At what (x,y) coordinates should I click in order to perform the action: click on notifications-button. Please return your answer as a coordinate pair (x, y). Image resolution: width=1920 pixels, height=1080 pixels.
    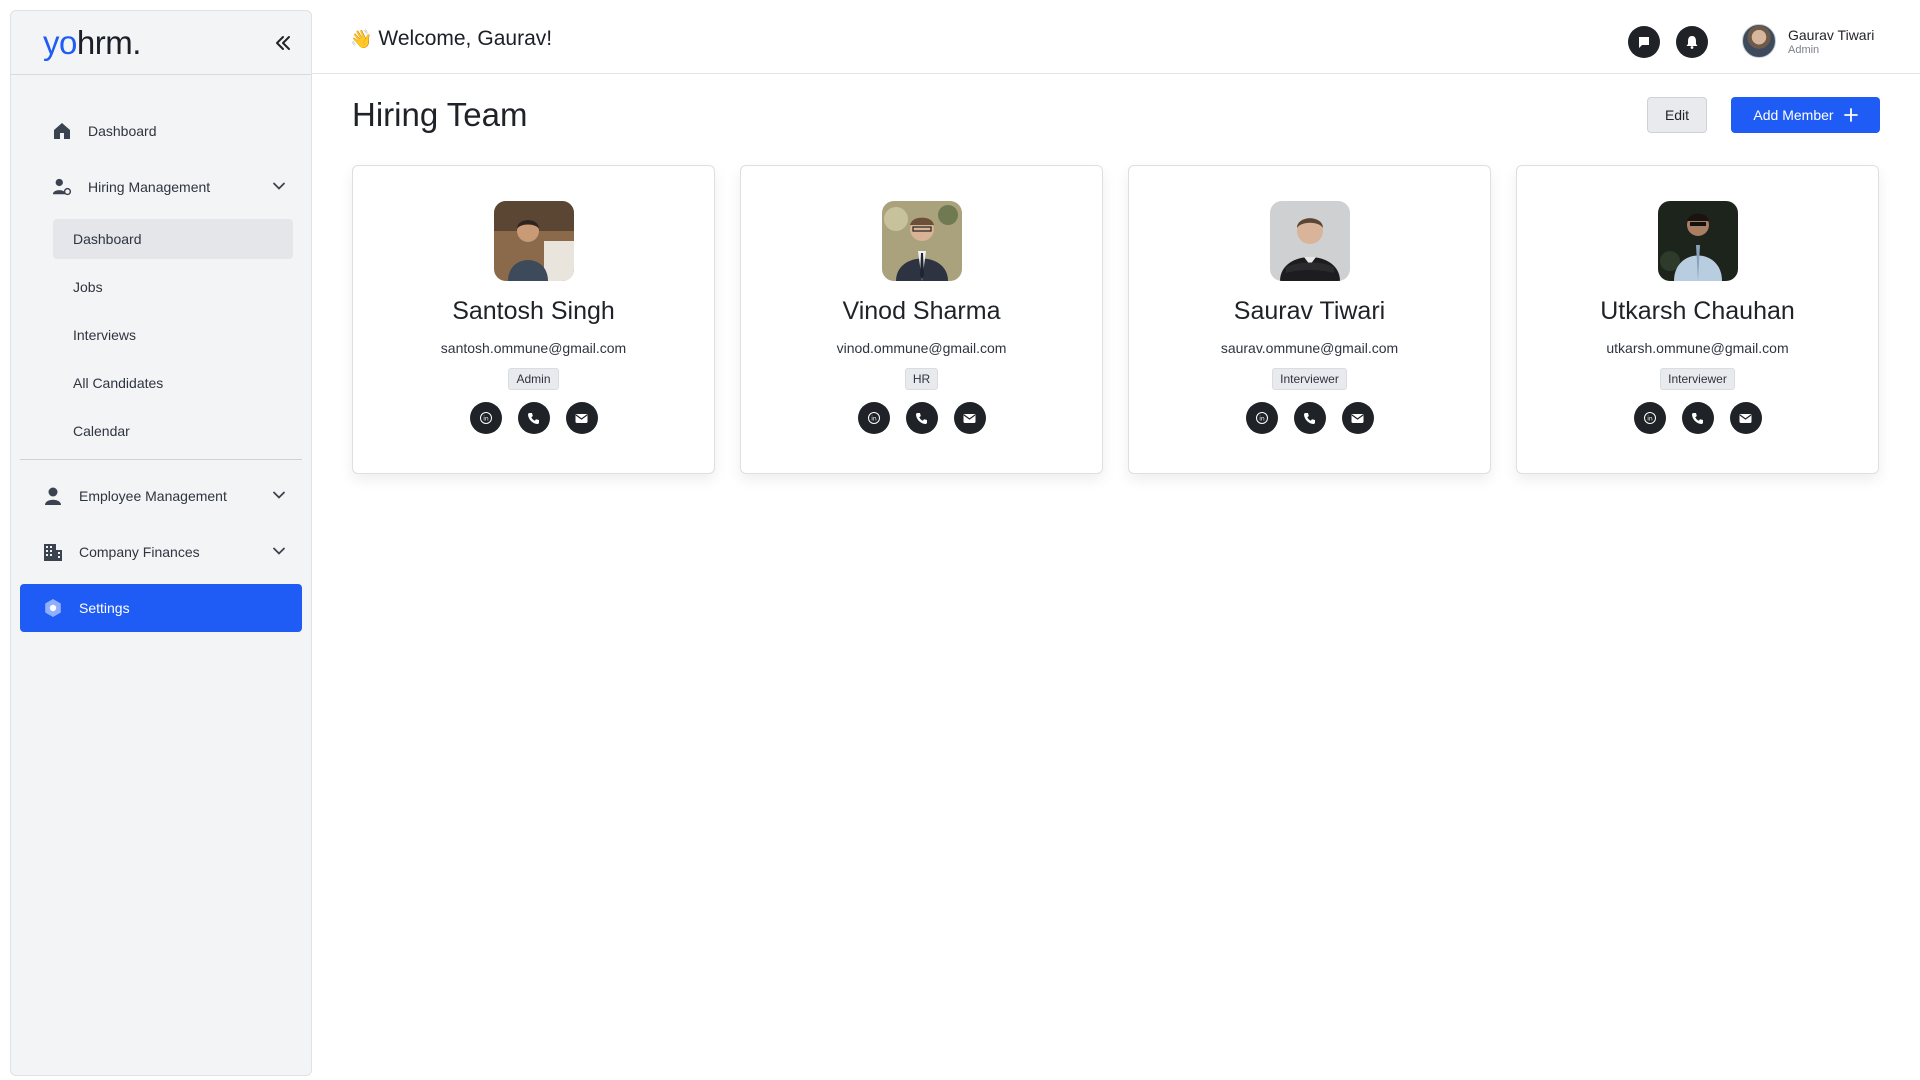
    Looking at the image, I should click on (1692, 42).